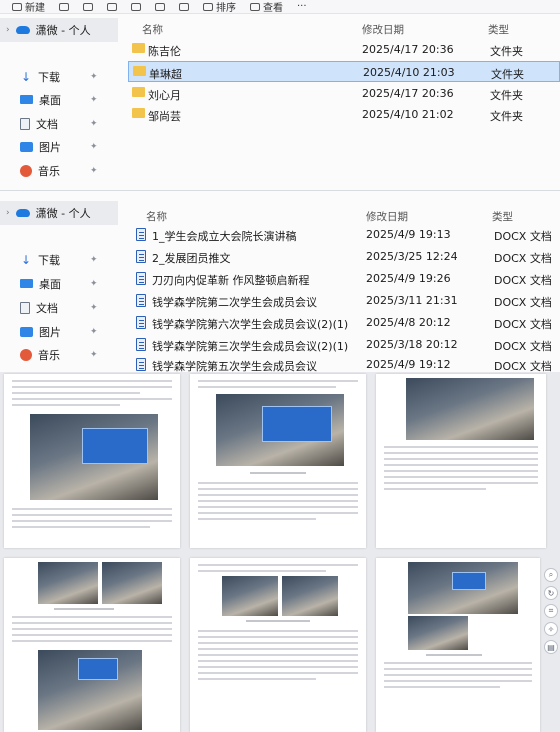 The height and width of the screenshot is (732, 560). I want to click on file-row: 钱学森学院第五次学生会成员会议 2025/4/9 19:12 DOCX 文档, so click(344, 363).